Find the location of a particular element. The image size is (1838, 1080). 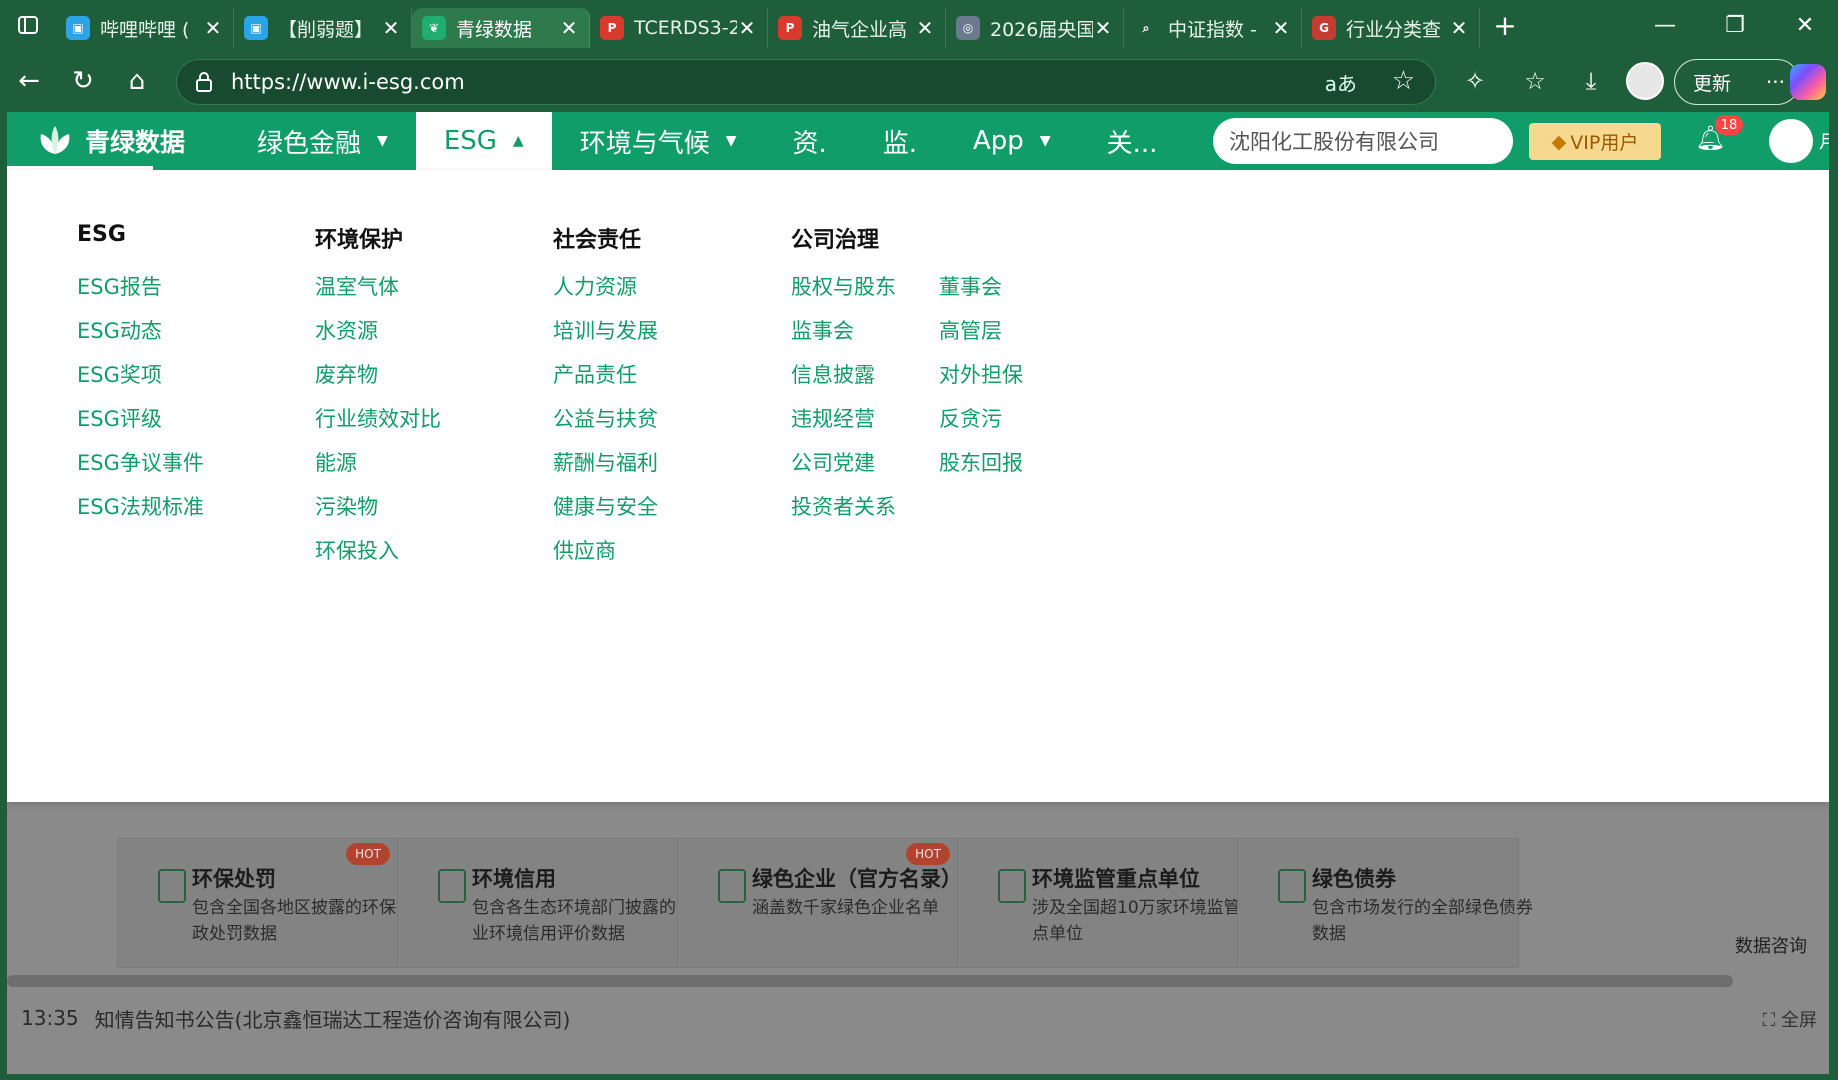

menu-link: 董事会 is located at coordinates (981, 294).